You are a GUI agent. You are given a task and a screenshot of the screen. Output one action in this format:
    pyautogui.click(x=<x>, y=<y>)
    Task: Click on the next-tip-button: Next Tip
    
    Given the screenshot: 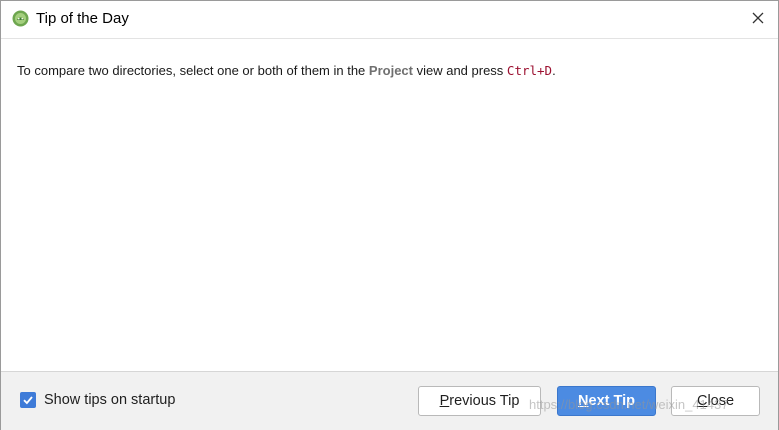 What is the action you would take?
    pyautogui.click(x=606, y=401)
    